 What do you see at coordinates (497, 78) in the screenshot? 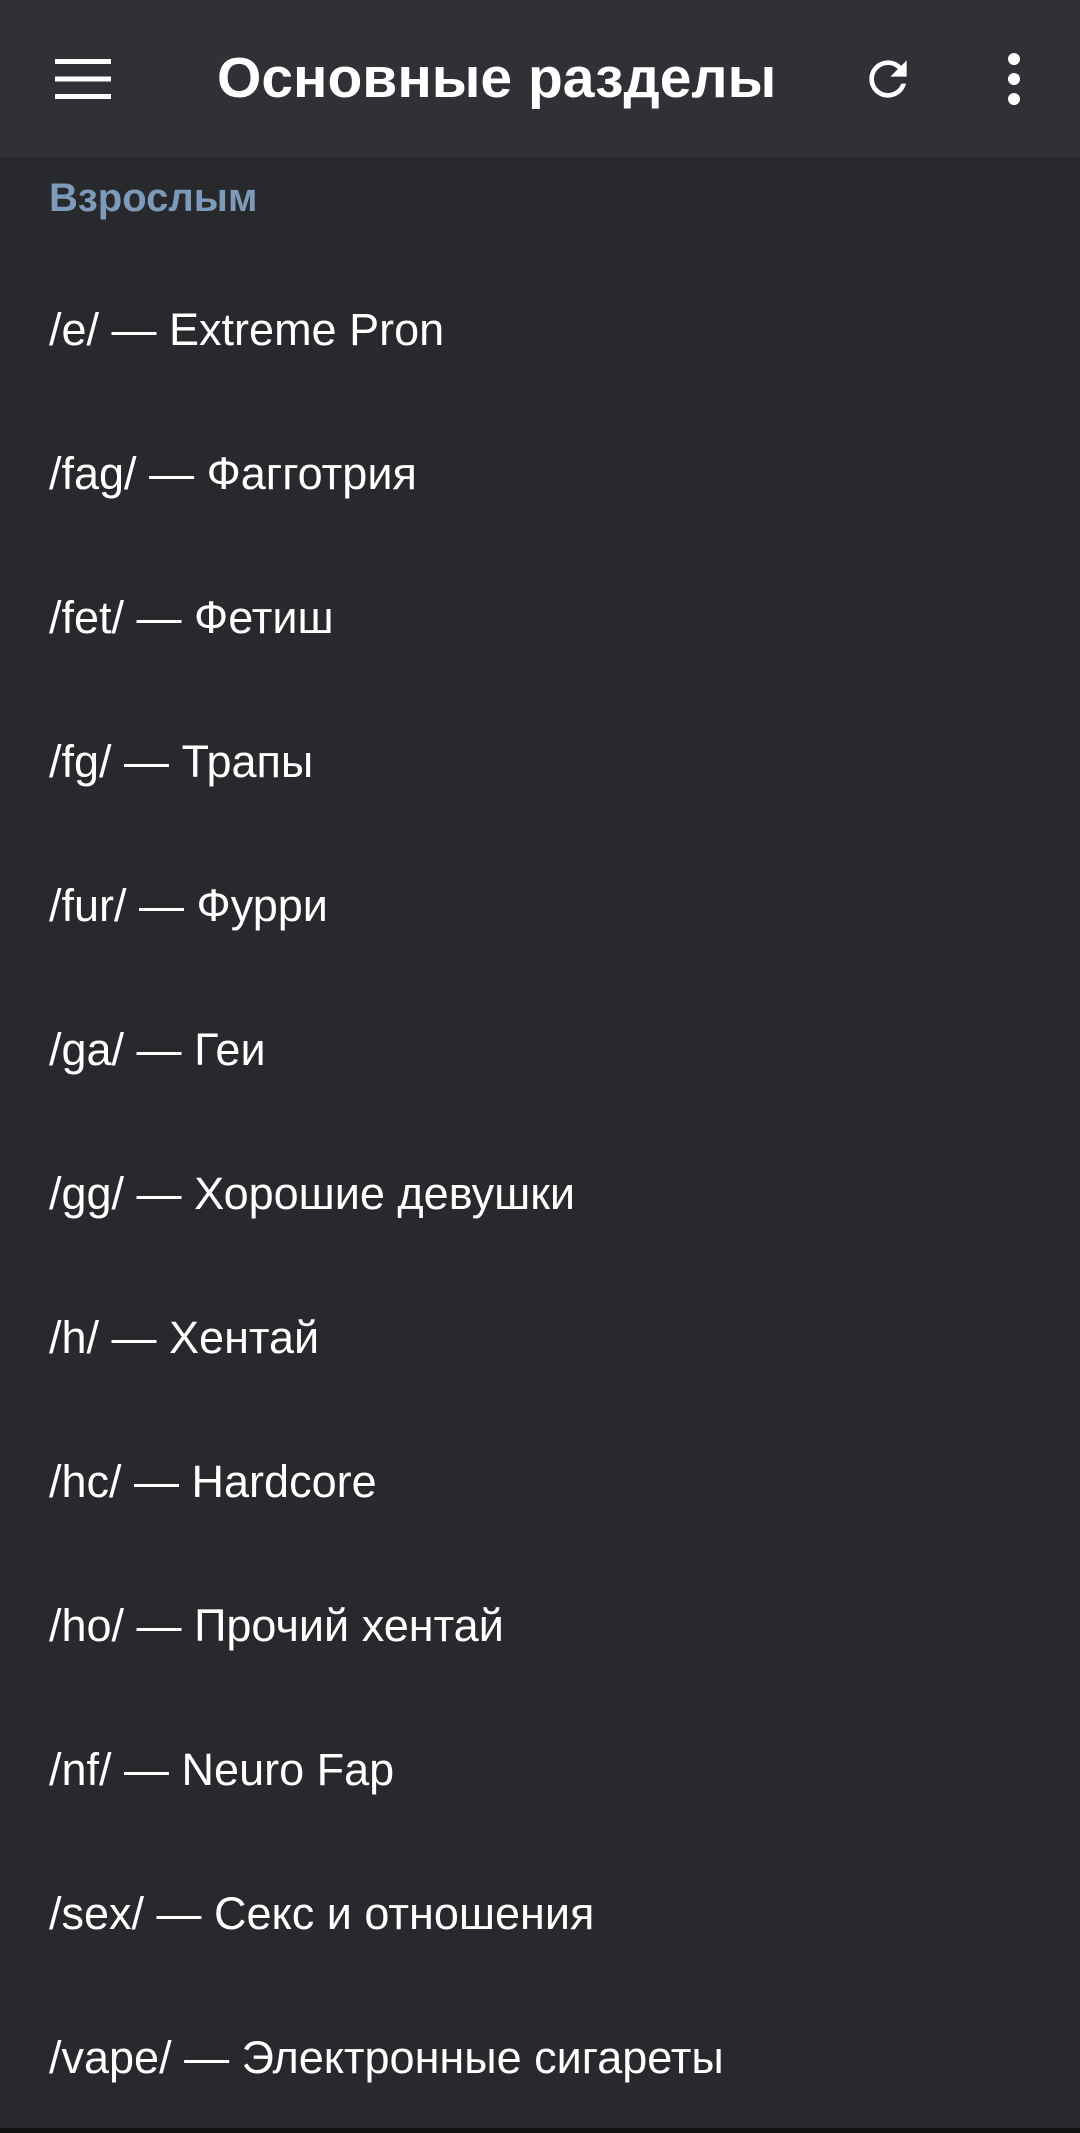
I see `page-title: Основные разделы` at bounding box center [497, 78].